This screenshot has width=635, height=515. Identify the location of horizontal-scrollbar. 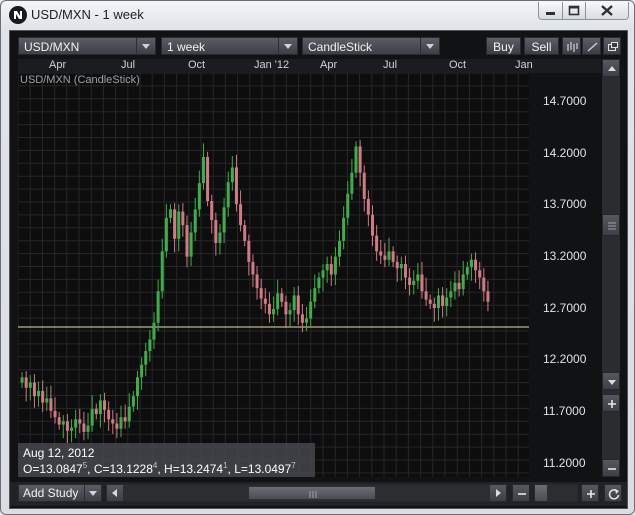
(306, 493).